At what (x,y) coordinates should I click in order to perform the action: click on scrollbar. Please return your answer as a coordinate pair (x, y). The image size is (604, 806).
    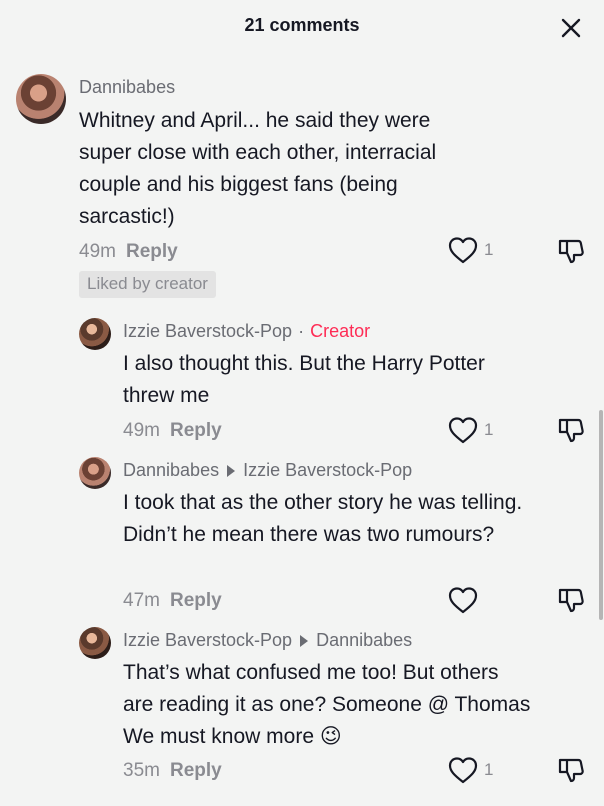
    Looking at the image, I should click on (601, 515).